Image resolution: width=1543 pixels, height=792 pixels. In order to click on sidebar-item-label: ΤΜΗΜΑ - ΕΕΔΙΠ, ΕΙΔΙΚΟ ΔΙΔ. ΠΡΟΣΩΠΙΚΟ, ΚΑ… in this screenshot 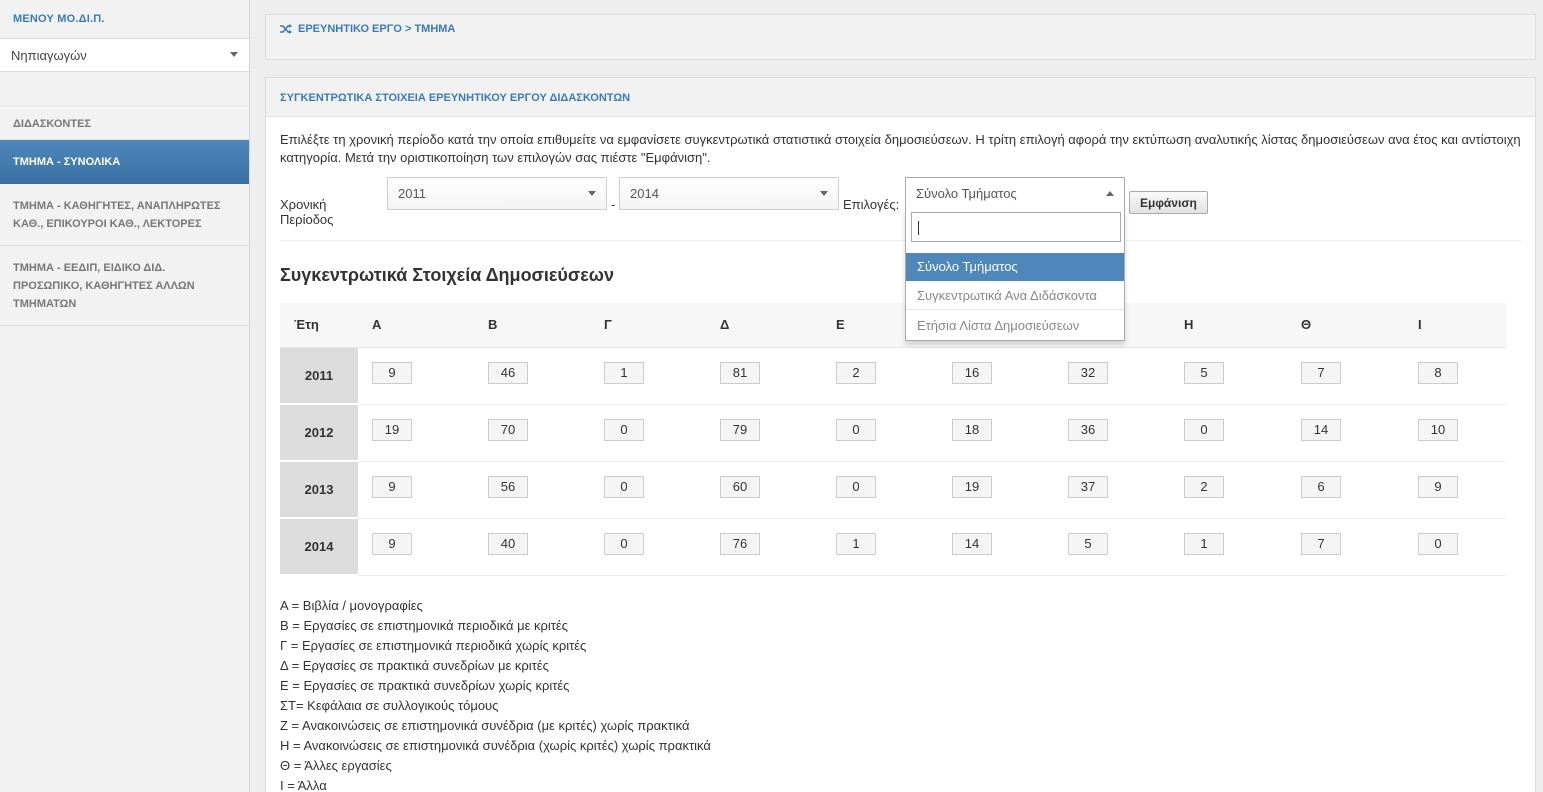, I will do `click(104, 285)`.